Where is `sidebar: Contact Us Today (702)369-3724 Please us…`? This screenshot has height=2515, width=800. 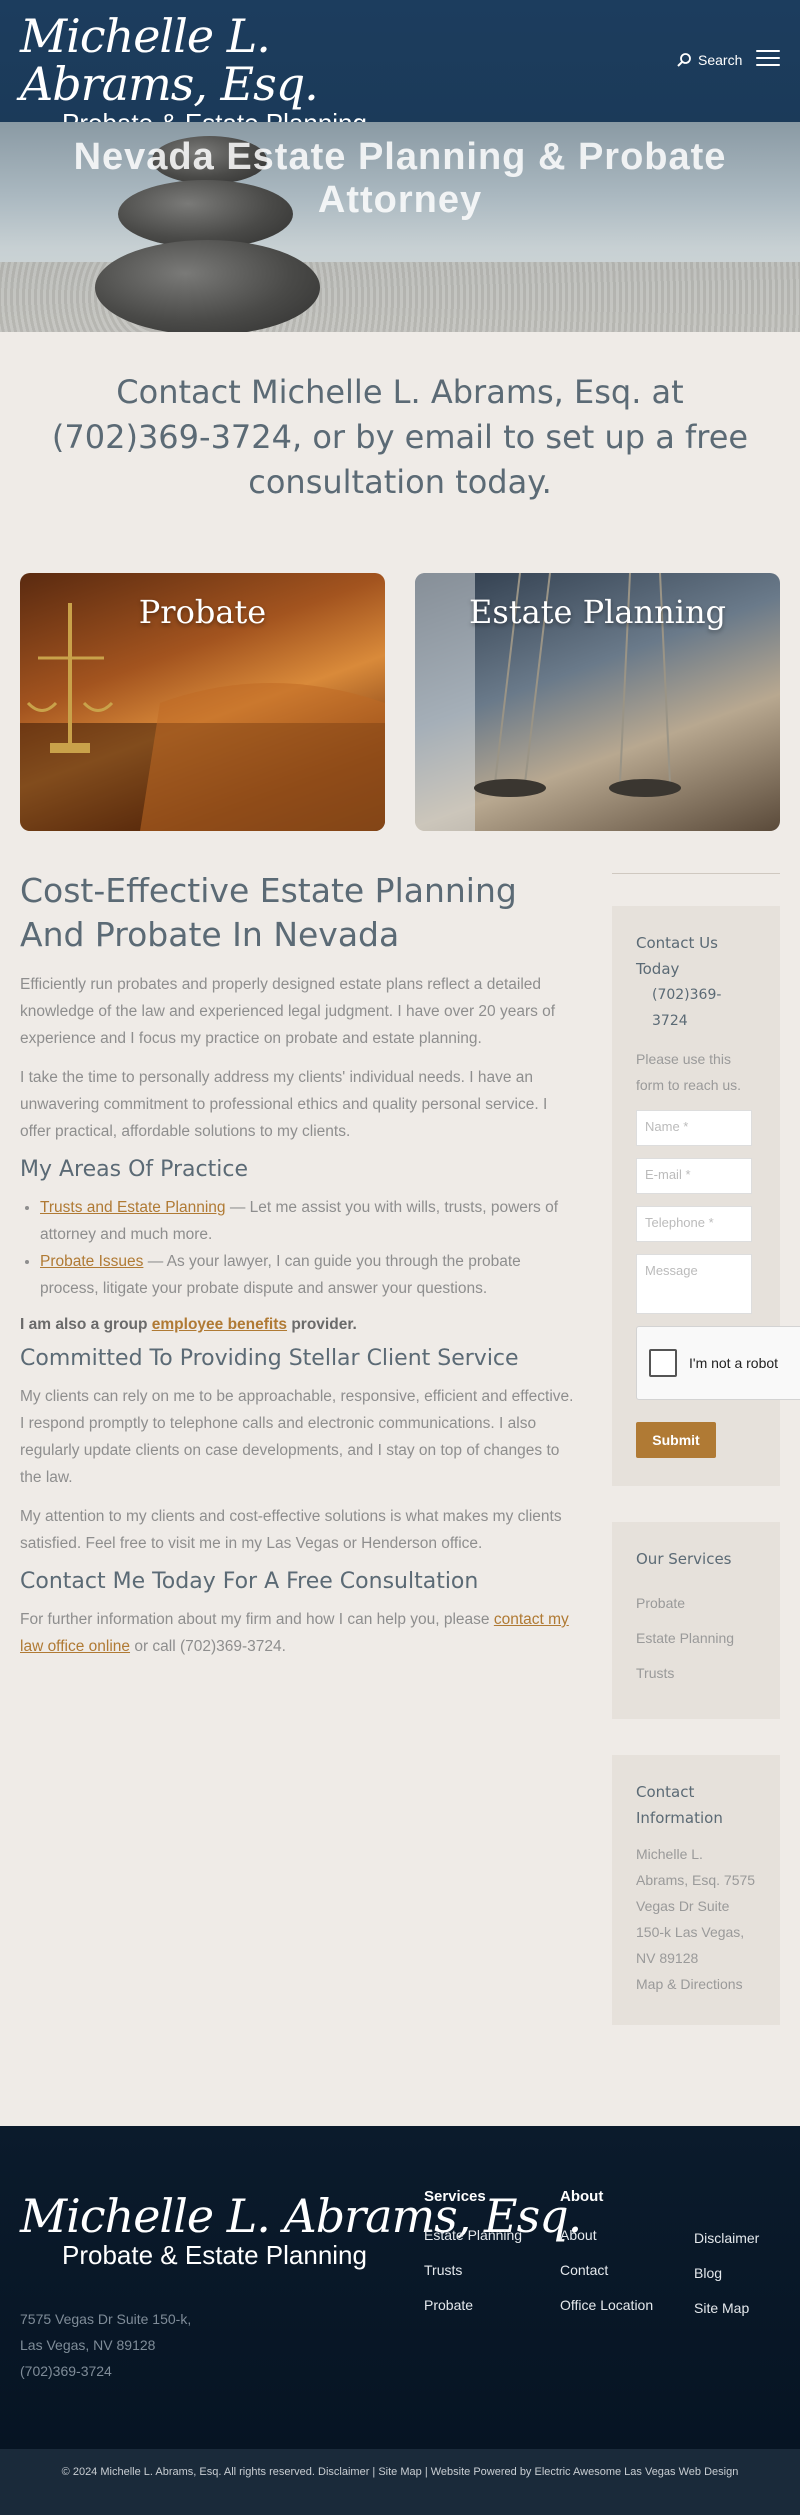 sidebar: Contact Us Today (702)369-3724 Please us… is located at coordinates (706, 1465).